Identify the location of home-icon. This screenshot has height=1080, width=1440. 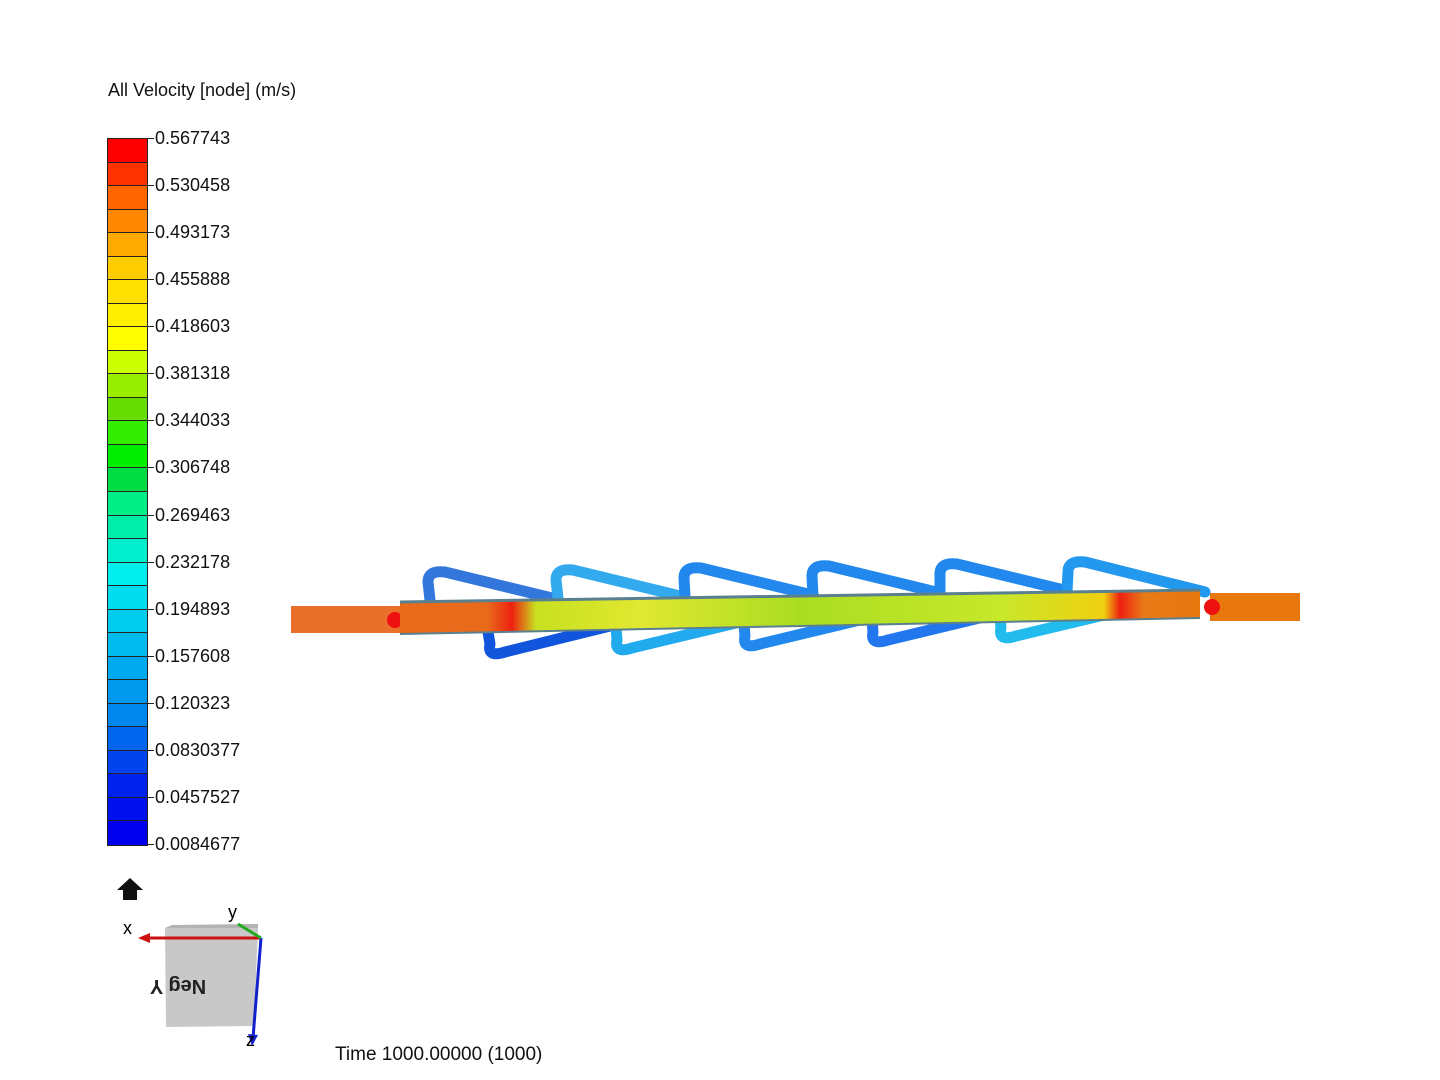
(130, 889).